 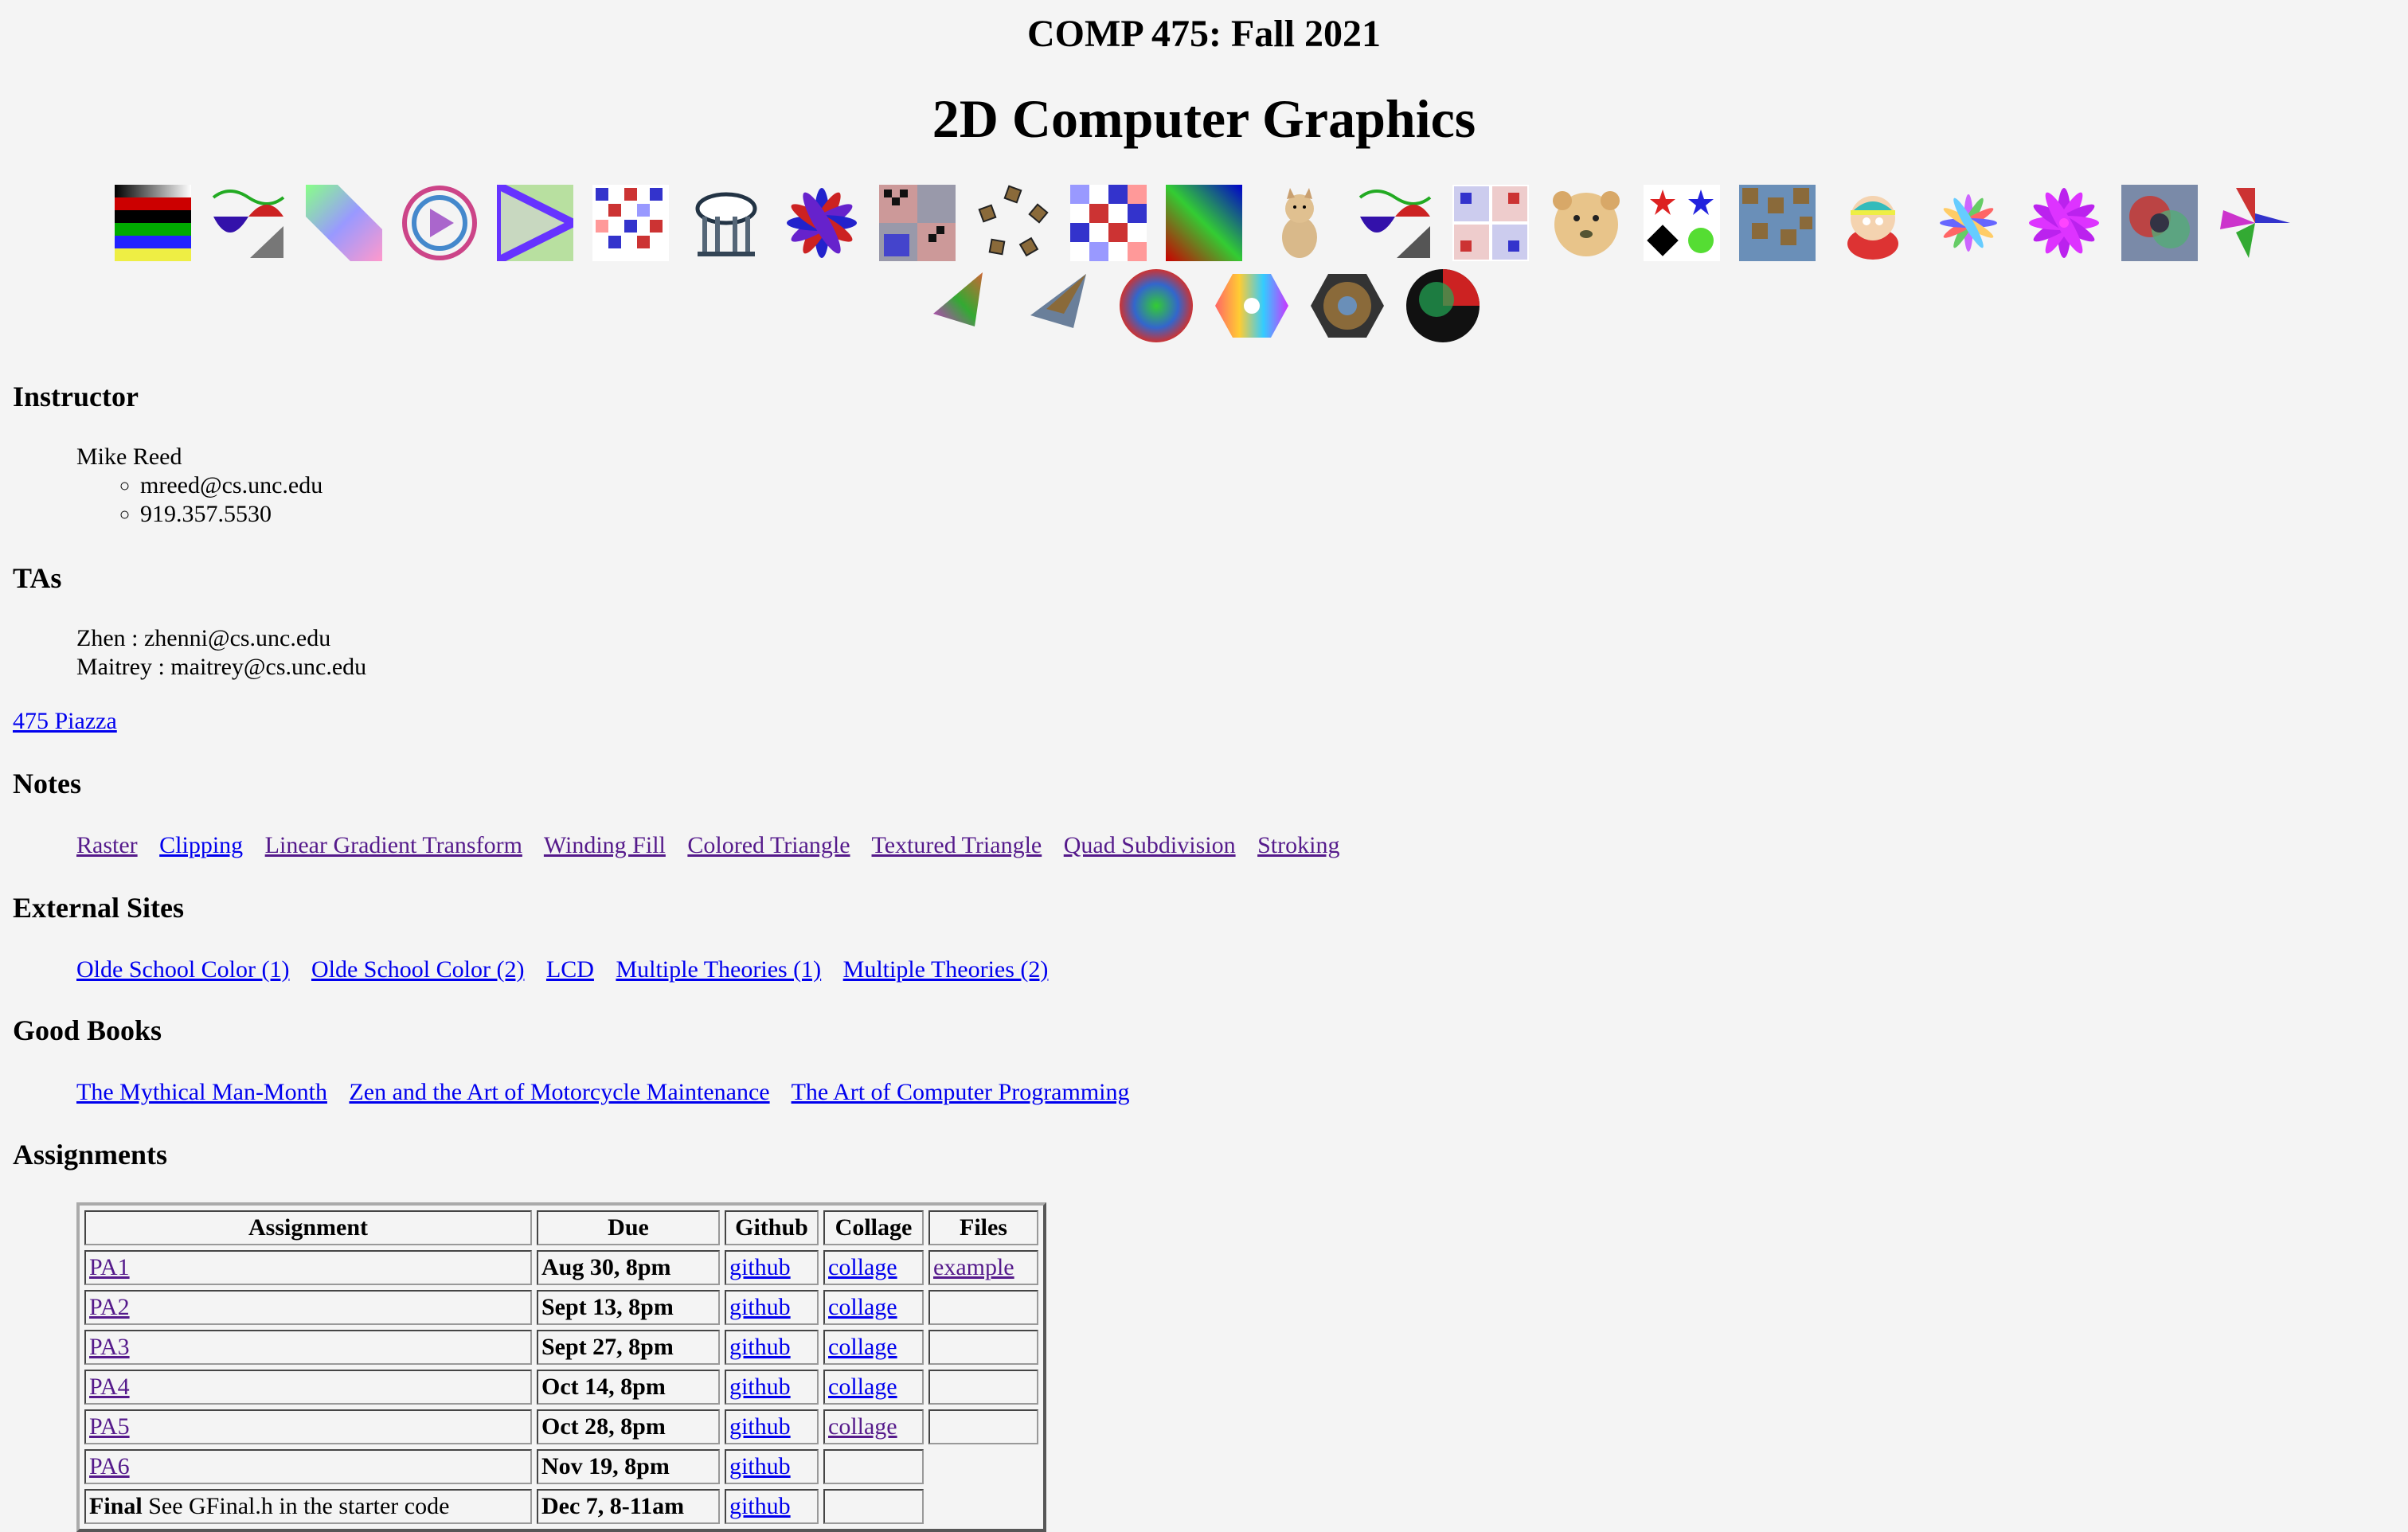 I want to click on note-link-quad-subdivision: Quad Subdivision, so click(x=1150, y=845).